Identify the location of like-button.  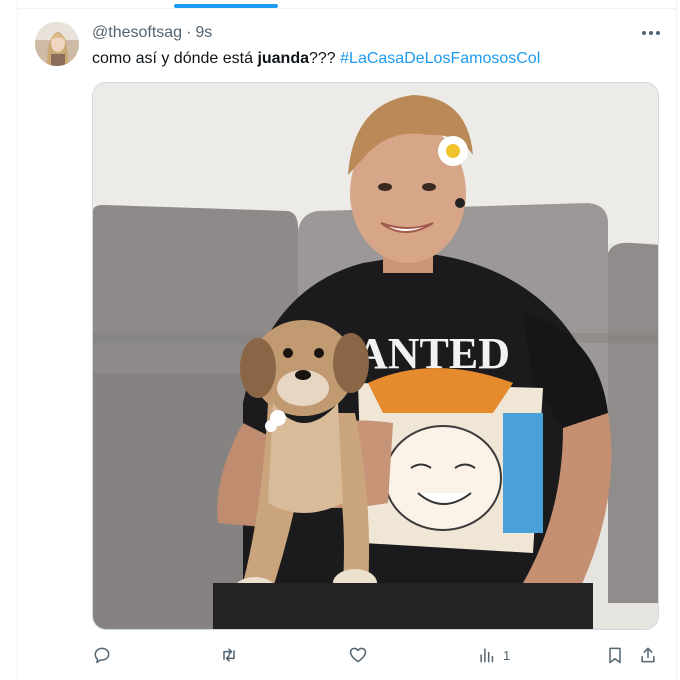
(358, 655).